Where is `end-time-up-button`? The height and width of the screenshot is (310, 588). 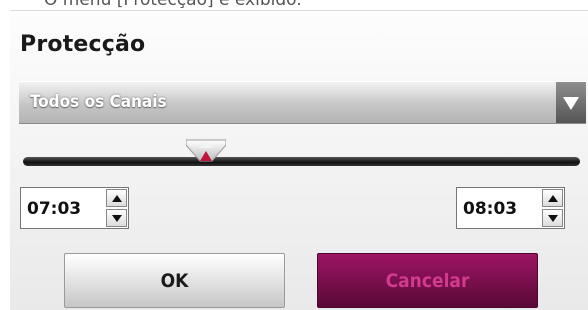
end-time-up-button is located at coordinates (552, 198).